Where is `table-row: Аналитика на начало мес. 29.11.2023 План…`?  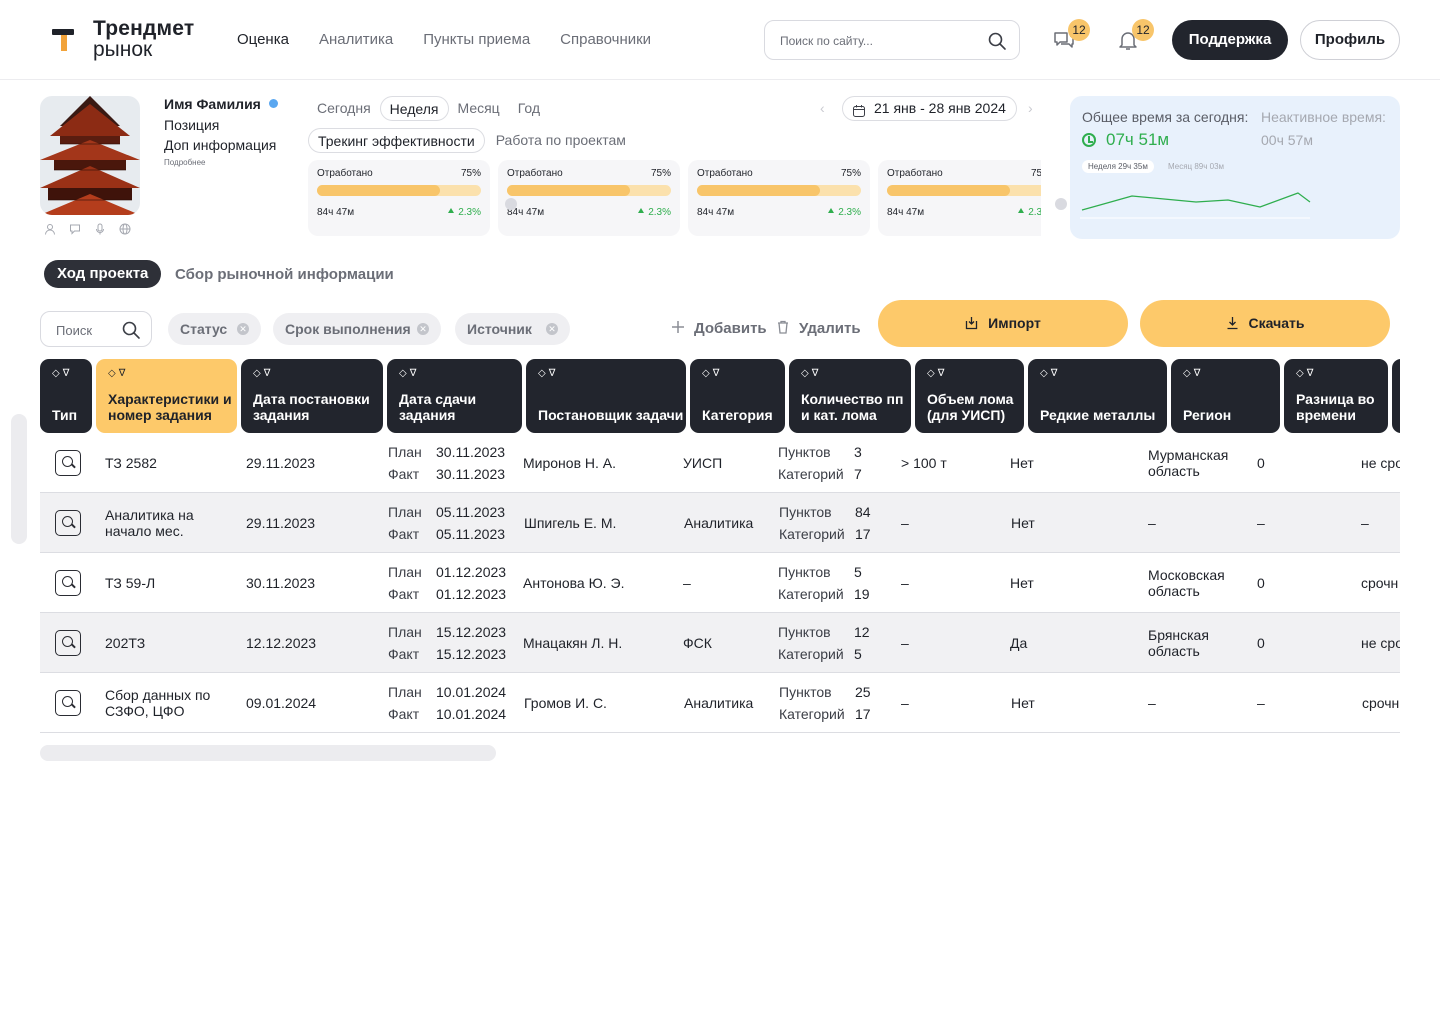 table-row: Аналитика на начало мес. 29.11.2023 План… is located at coordinates (720, 523).